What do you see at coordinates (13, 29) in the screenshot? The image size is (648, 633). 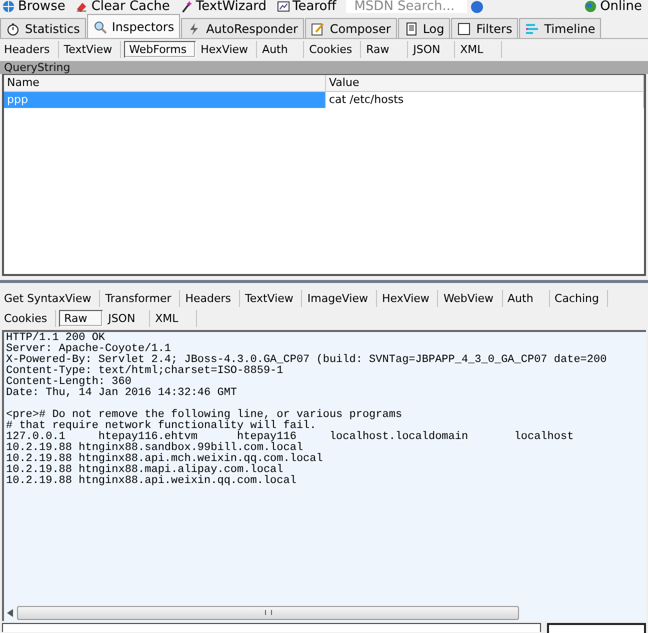 I see `stopwatch-icon` at bounding box center [13, 29].